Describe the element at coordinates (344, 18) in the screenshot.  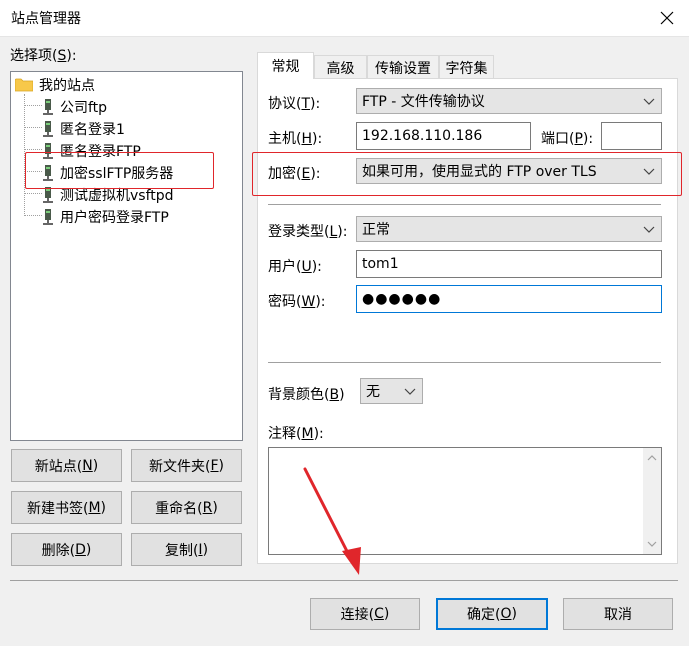
I see `title-bar` at that location.